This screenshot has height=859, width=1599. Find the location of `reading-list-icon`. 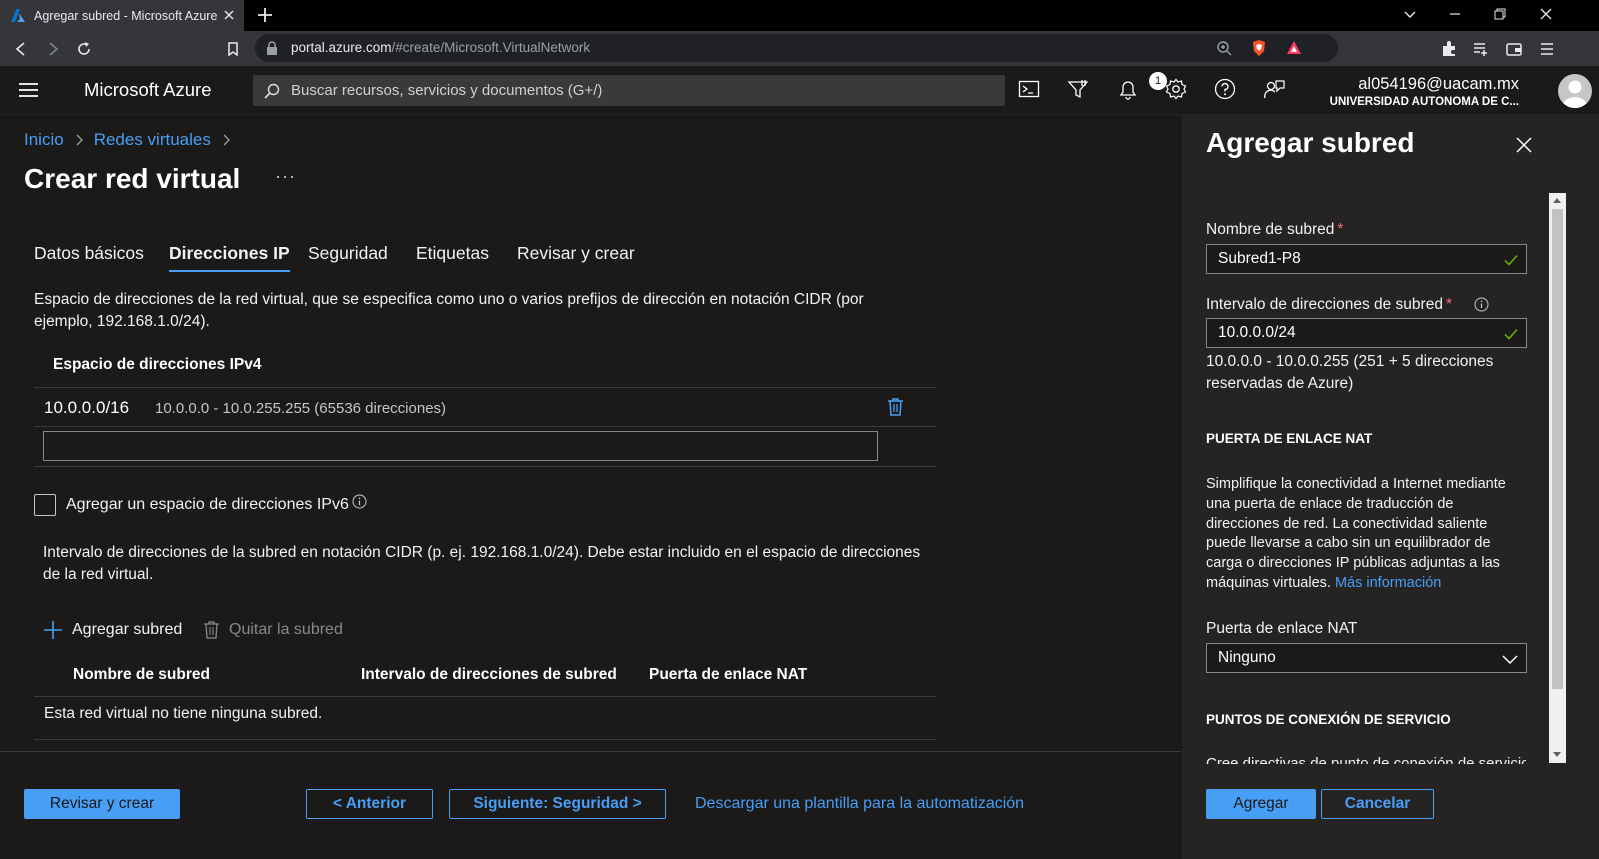

reading-list-icon is located at coordinates (1481, 49).